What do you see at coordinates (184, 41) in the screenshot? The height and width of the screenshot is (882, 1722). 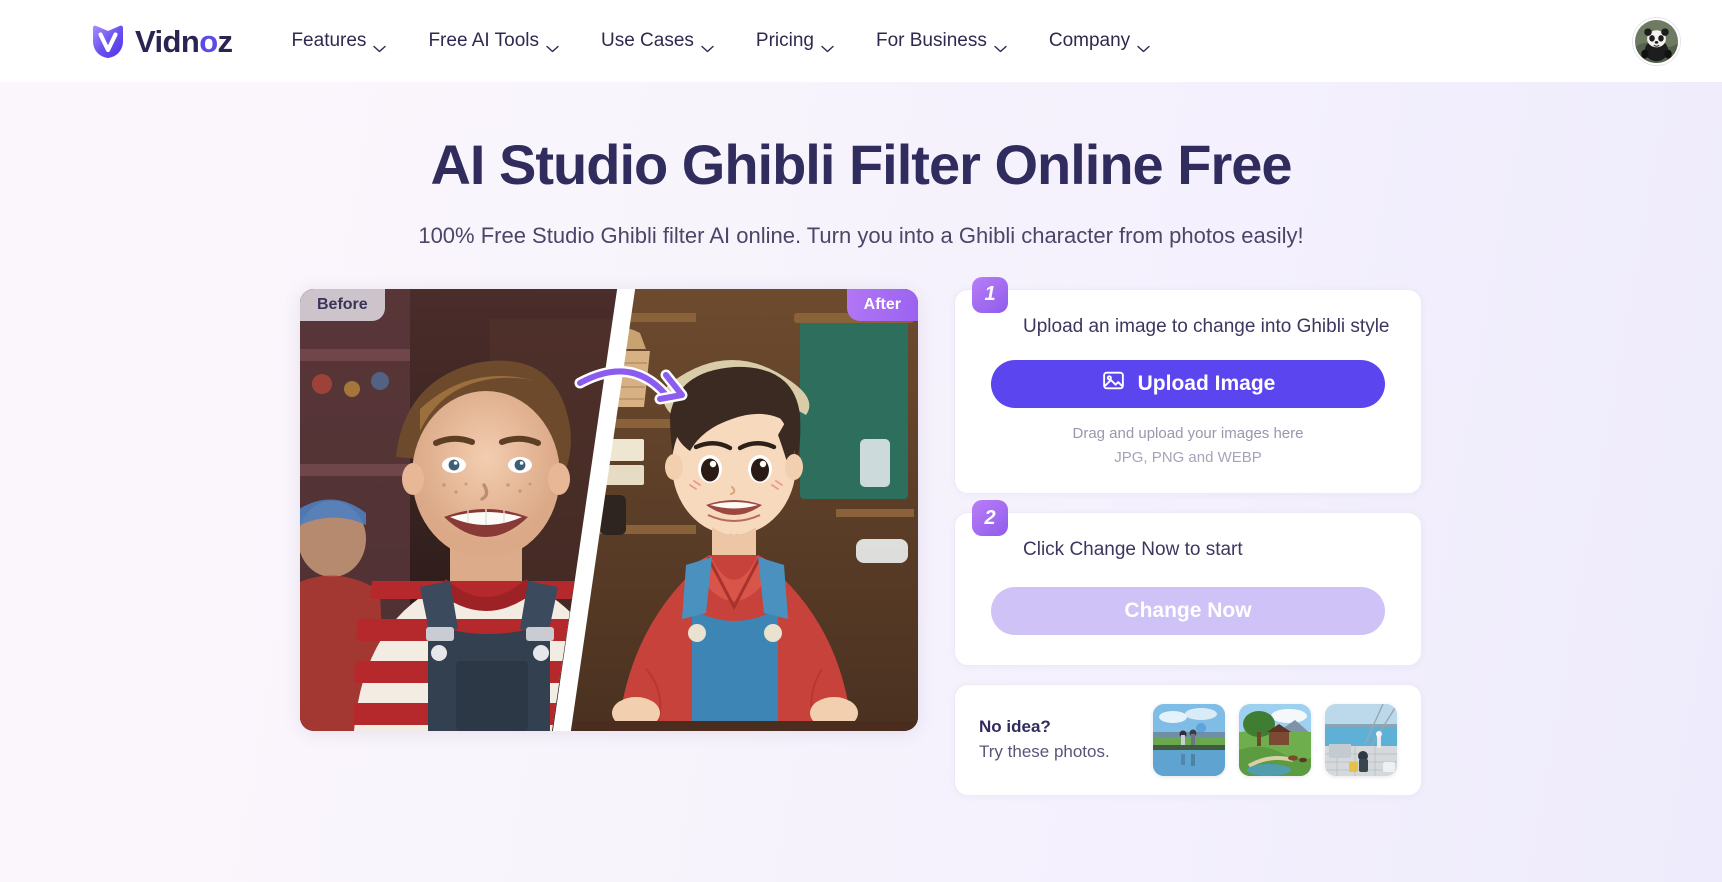 I see `logo-wordmark: Vidnoz` at bounding box center [184, 41].